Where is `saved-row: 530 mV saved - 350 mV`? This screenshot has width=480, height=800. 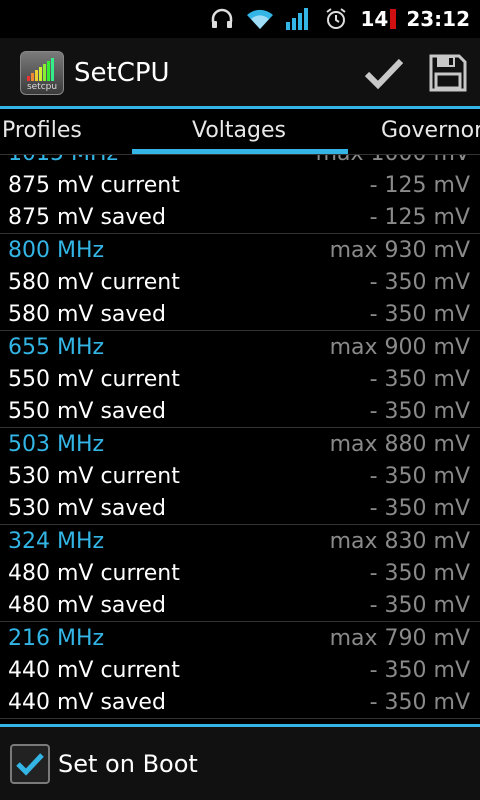
saved-row: 530 mV saved - 350 mV is located at coordinates (240, 508).